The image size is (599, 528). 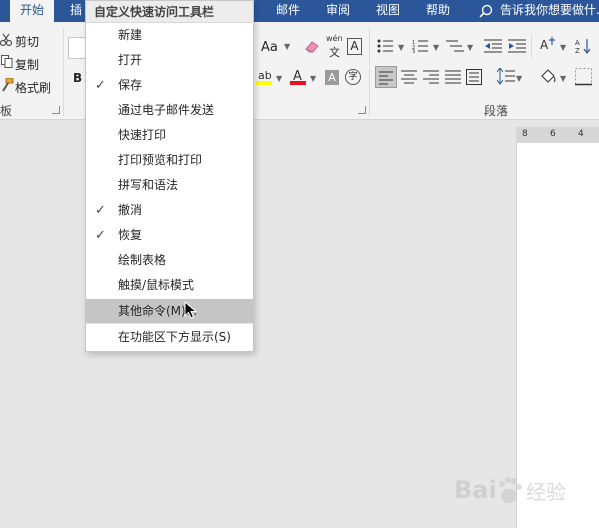 What do you see at coordinates (7, 85) in the screenshot?
I see `format-painter-icon` at bounding box center [7, 85].